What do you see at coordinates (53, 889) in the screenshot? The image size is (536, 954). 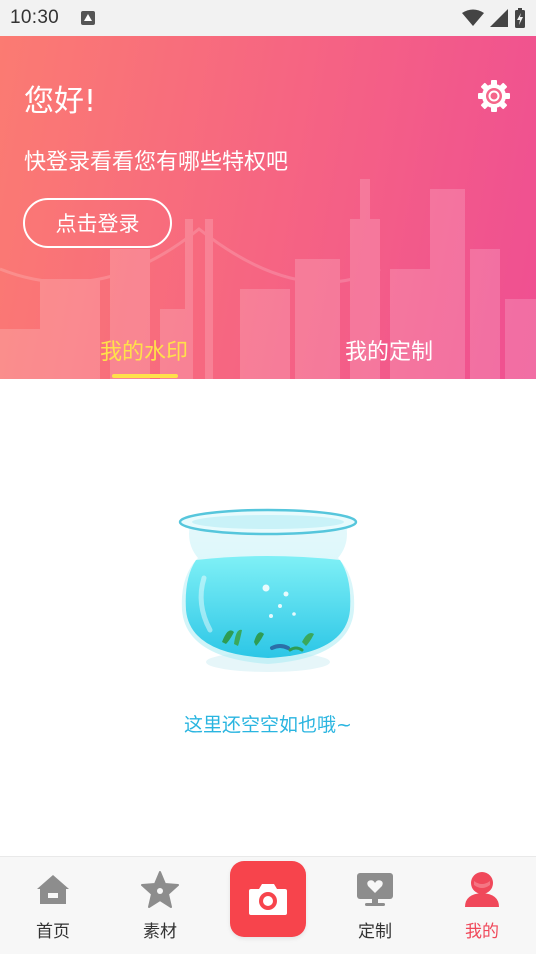 I see `home-icon` at bounding box center [53, 889].